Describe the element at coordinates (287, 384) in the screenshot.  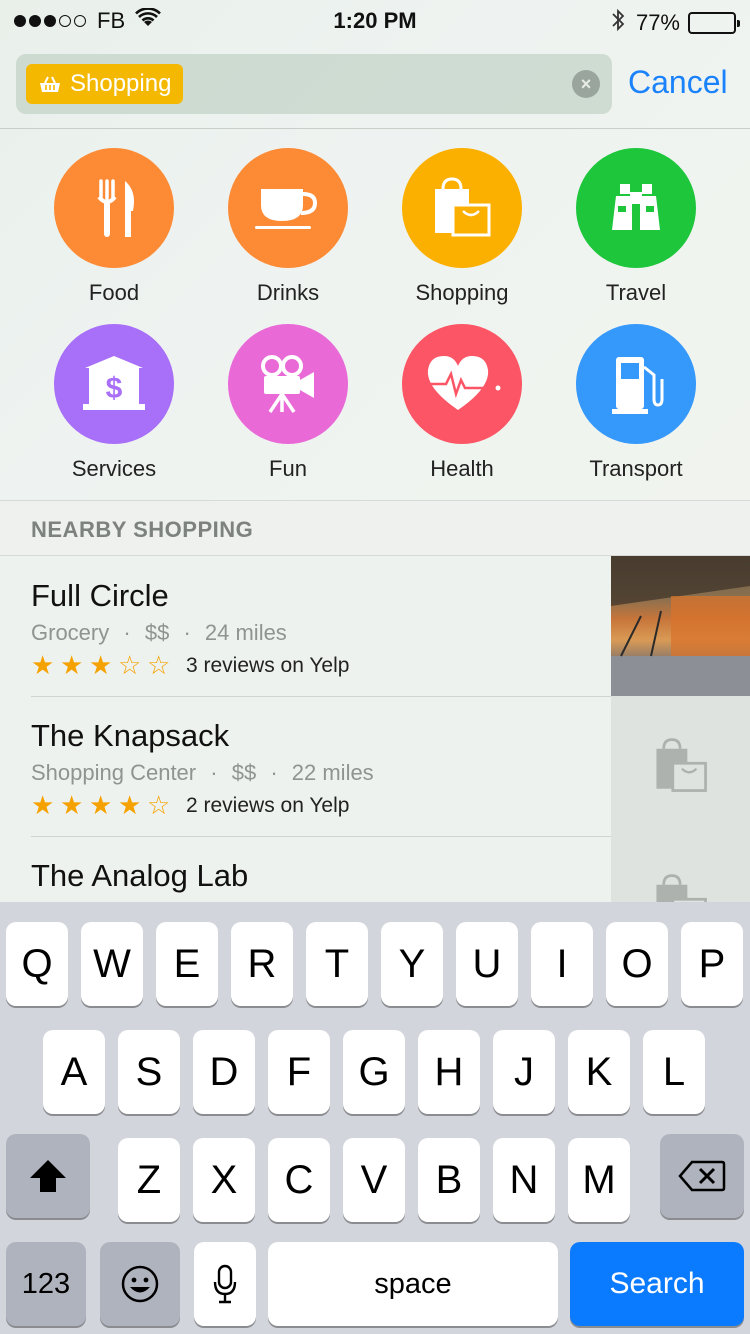
I see `movie-camera-icon` at that location.